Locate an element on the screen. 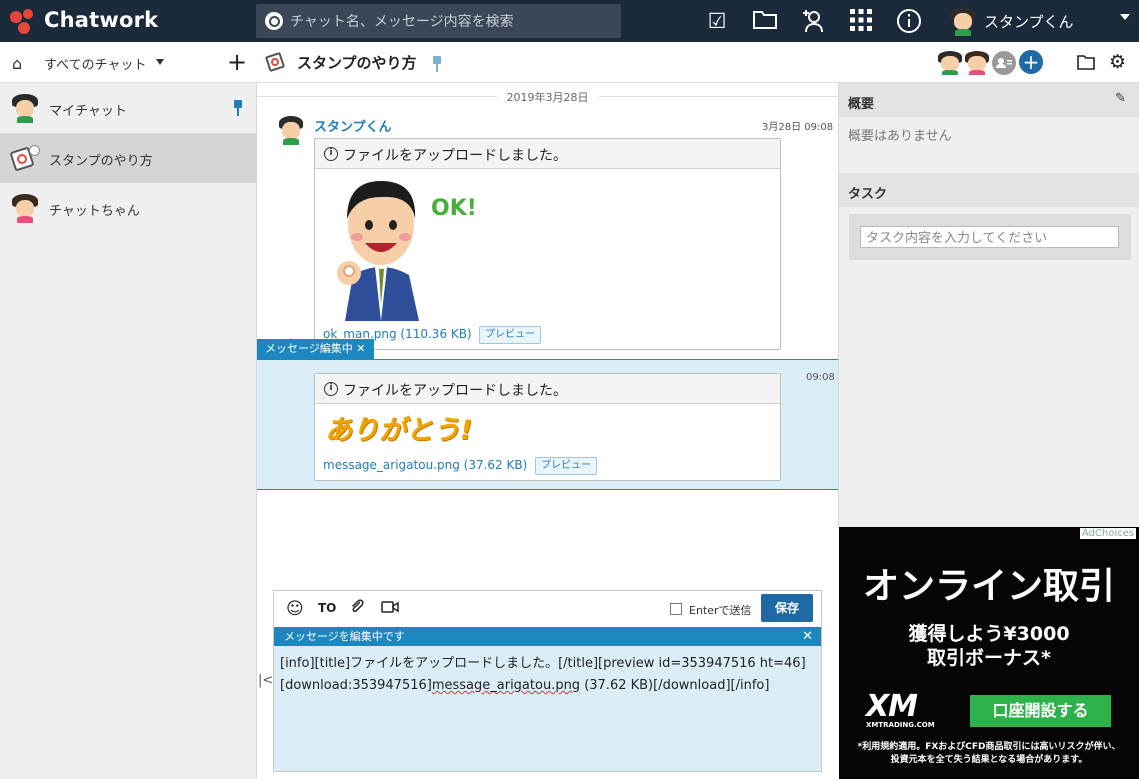  spellcheck-word: message_arigatou.png is located at coordinates (506, 685).